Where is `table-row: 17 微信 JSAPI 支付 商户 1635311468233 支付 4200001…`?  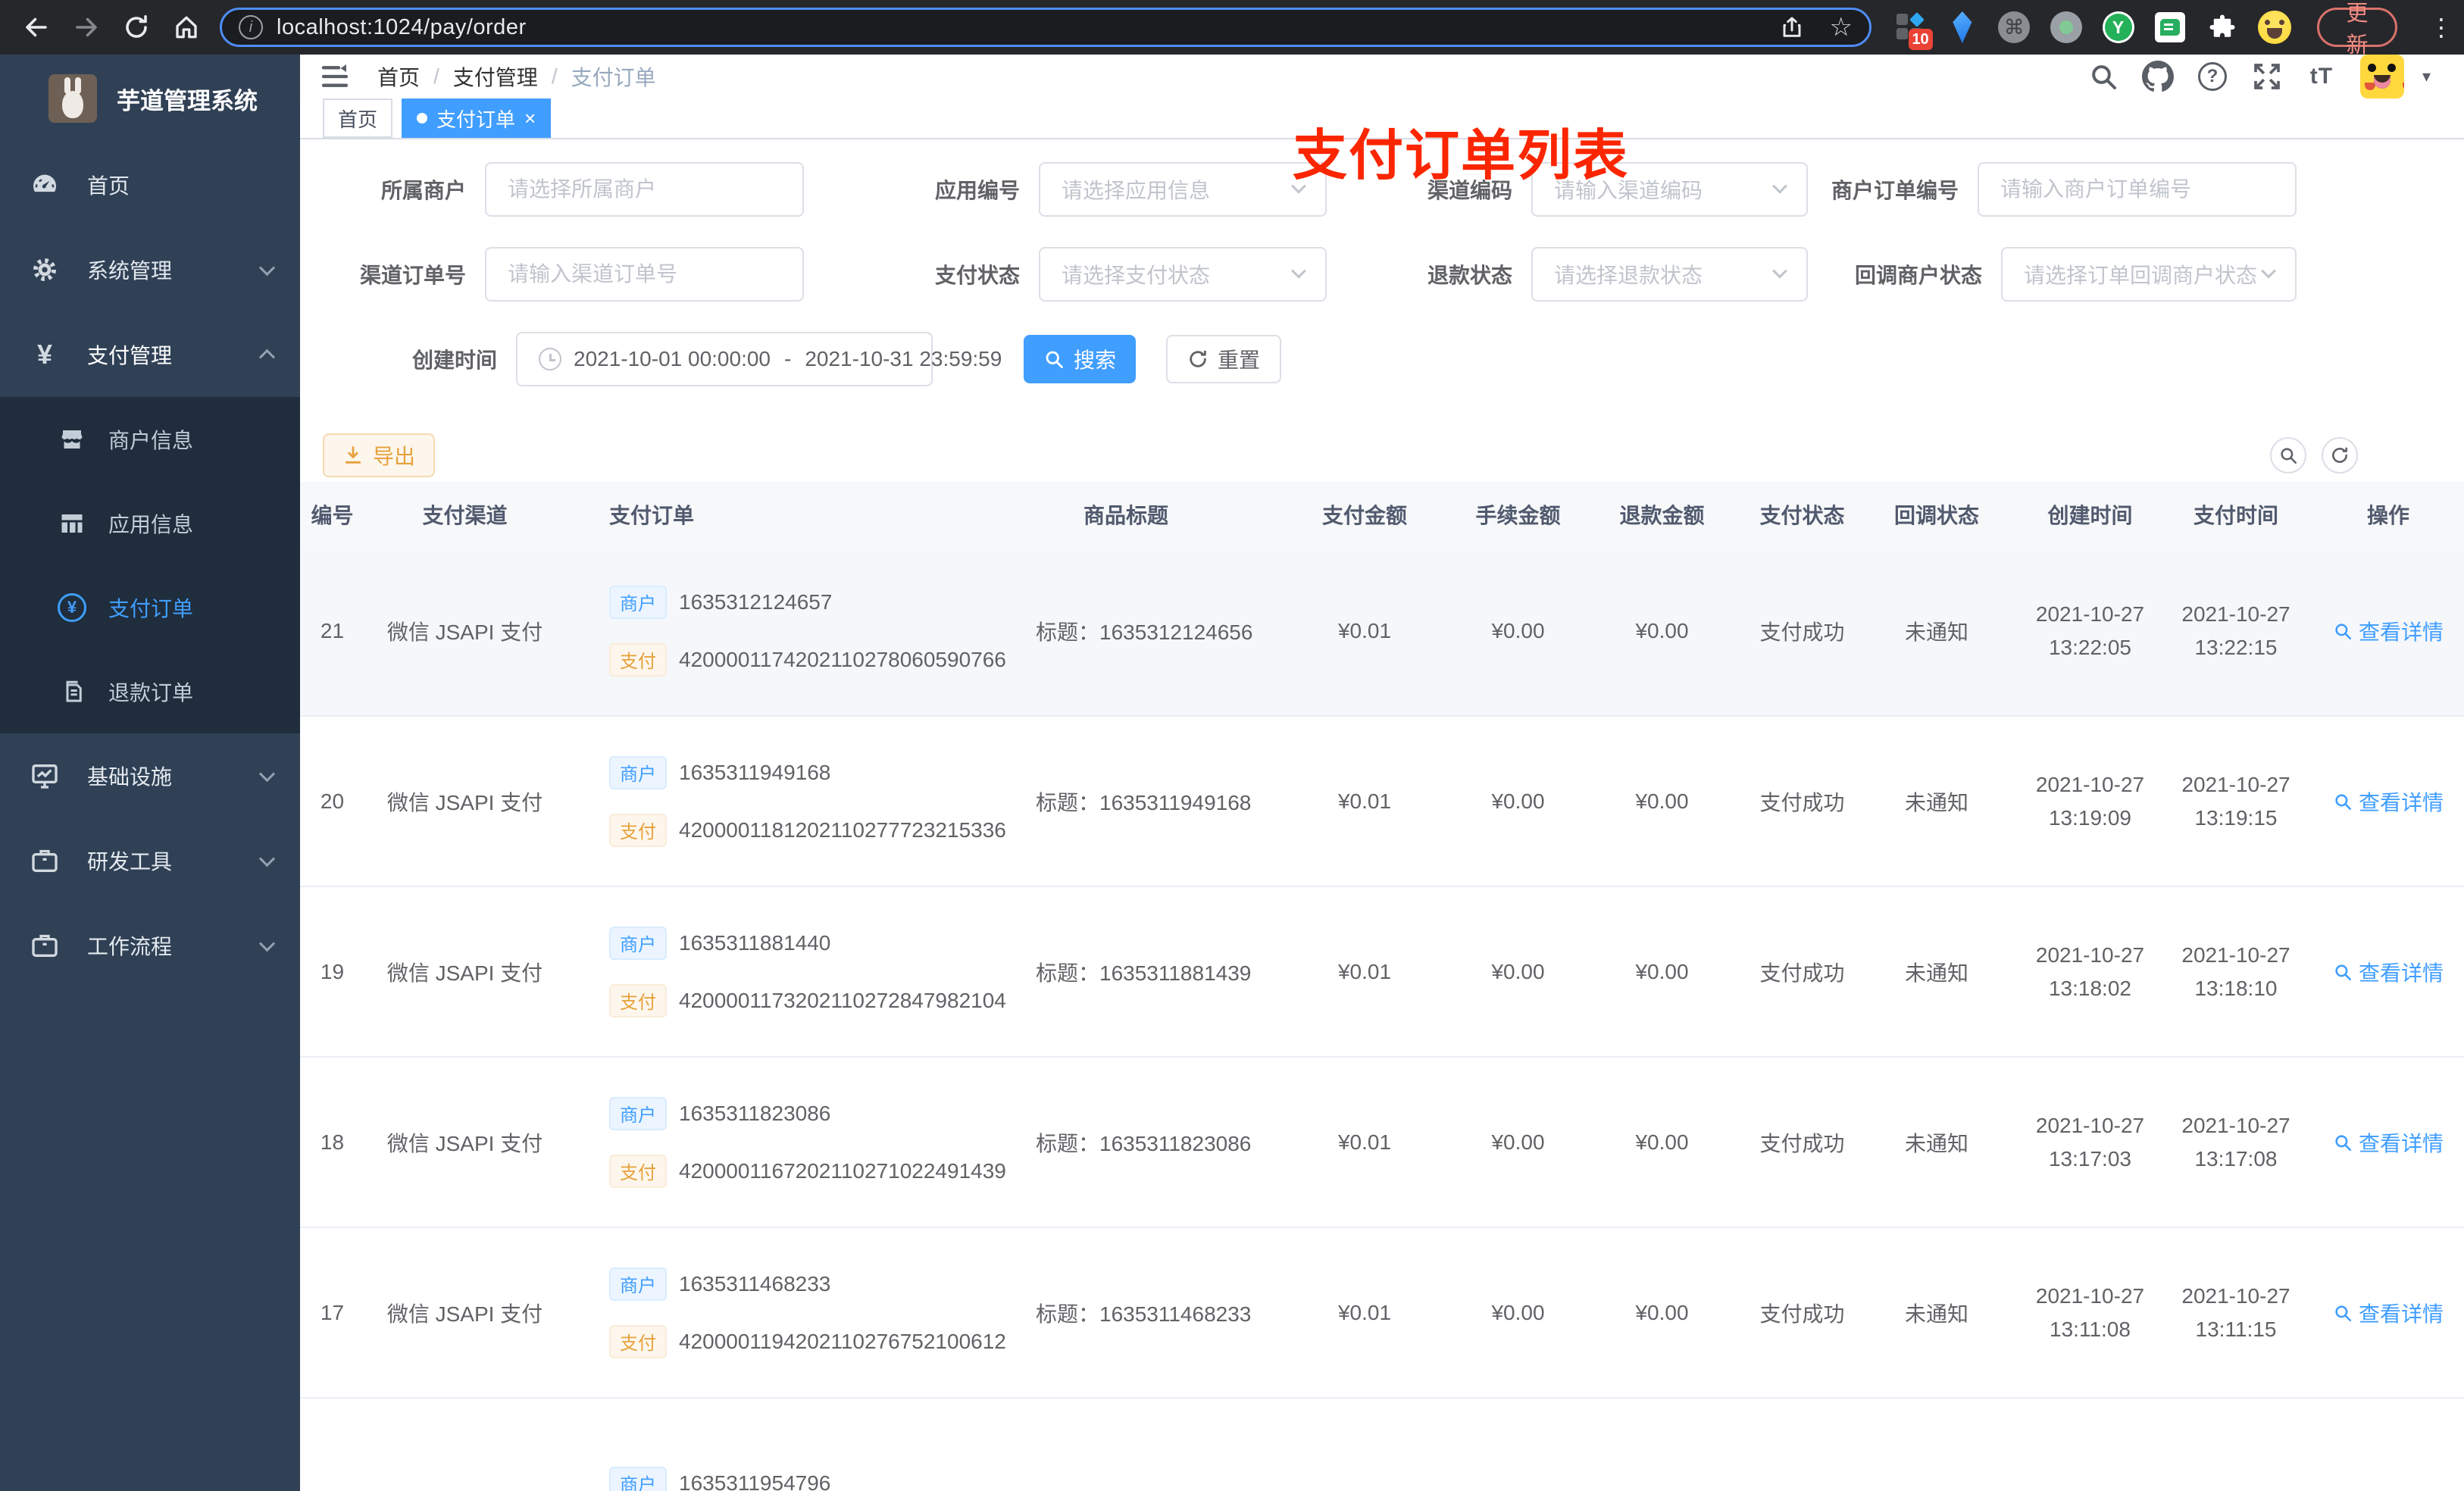
table-row: 17 微信 JSAPI 支付 商户 1635311468233 支付 4200001… is located at coordinates (1382, 1313).